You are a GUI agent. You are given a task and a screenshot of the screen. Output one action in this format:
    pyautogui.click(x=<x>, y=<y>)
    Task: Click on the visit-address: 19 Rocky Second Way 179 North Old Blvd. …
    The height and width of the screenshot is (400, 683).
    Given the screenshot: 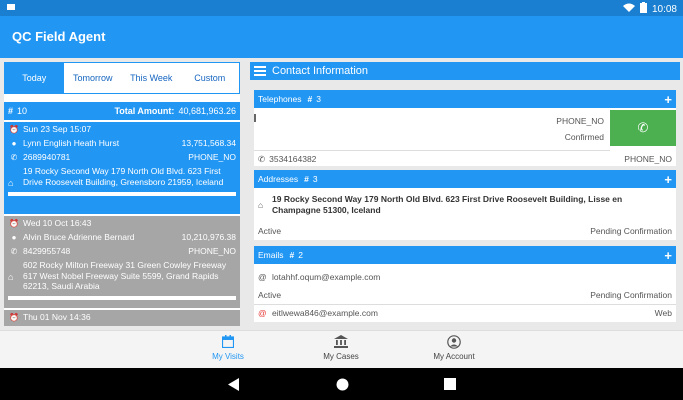 What is the action you would take?
    pyautogui.click(x=123, y=176)
    